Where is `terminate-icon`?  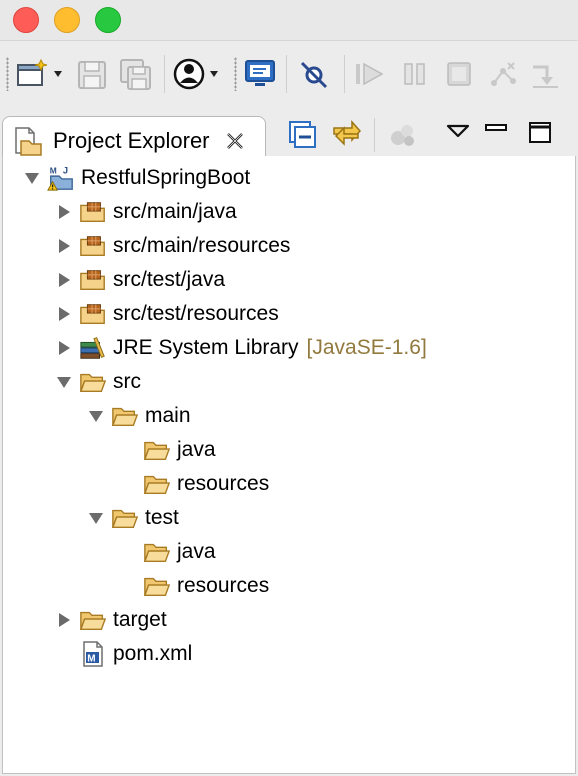 terminate-icon is located at coordinates (459, 74).